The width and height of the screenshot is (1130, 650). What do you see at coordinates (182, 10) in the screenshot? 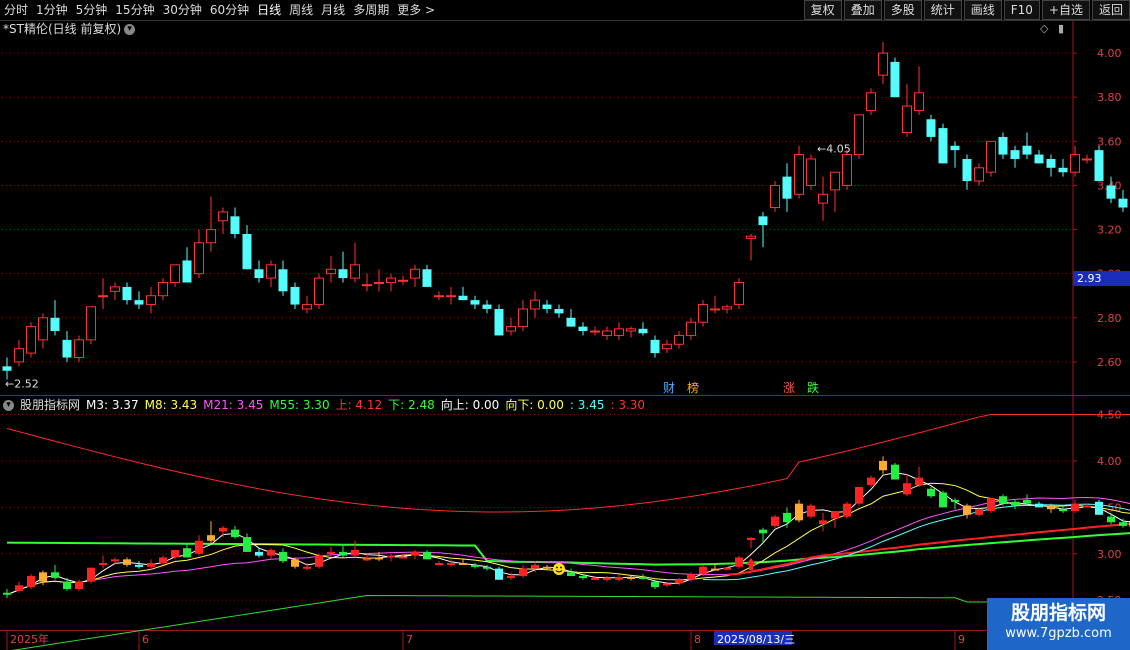
I see `tab-period-4: 30分钟` at bounding box center [182, 10].